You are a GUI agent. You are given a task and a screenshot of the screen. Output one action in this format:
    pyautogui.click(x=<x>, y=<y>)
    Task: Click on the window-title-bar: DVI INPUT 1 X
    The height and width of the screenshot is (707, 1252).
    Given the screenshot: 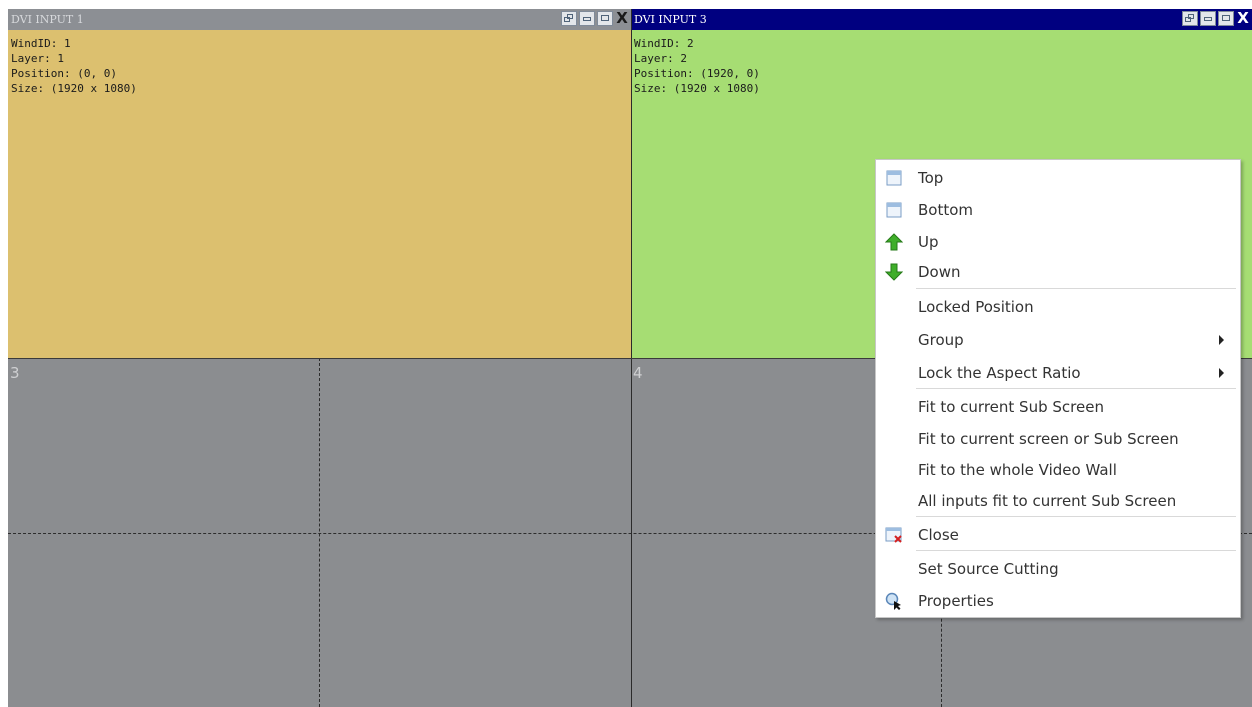 What is the action you would take?
    pyautogui.click(x=319, y=19)
    